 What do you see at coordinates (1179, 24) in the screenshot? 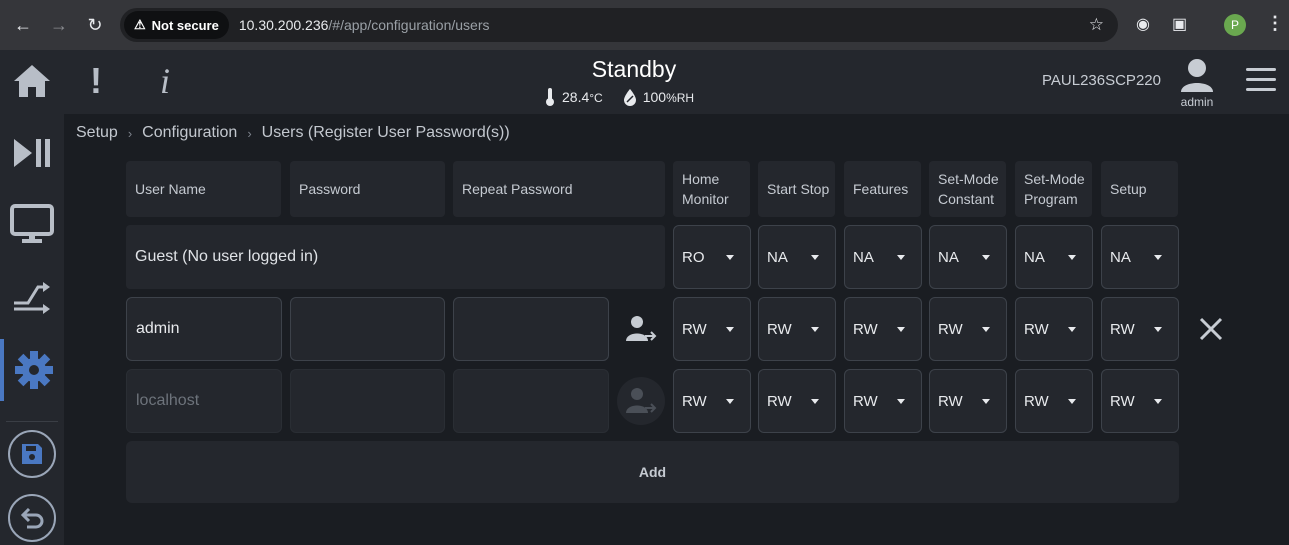
I see `extensions-puzzle-icon: ▣` at bounding box center [1179, 24].